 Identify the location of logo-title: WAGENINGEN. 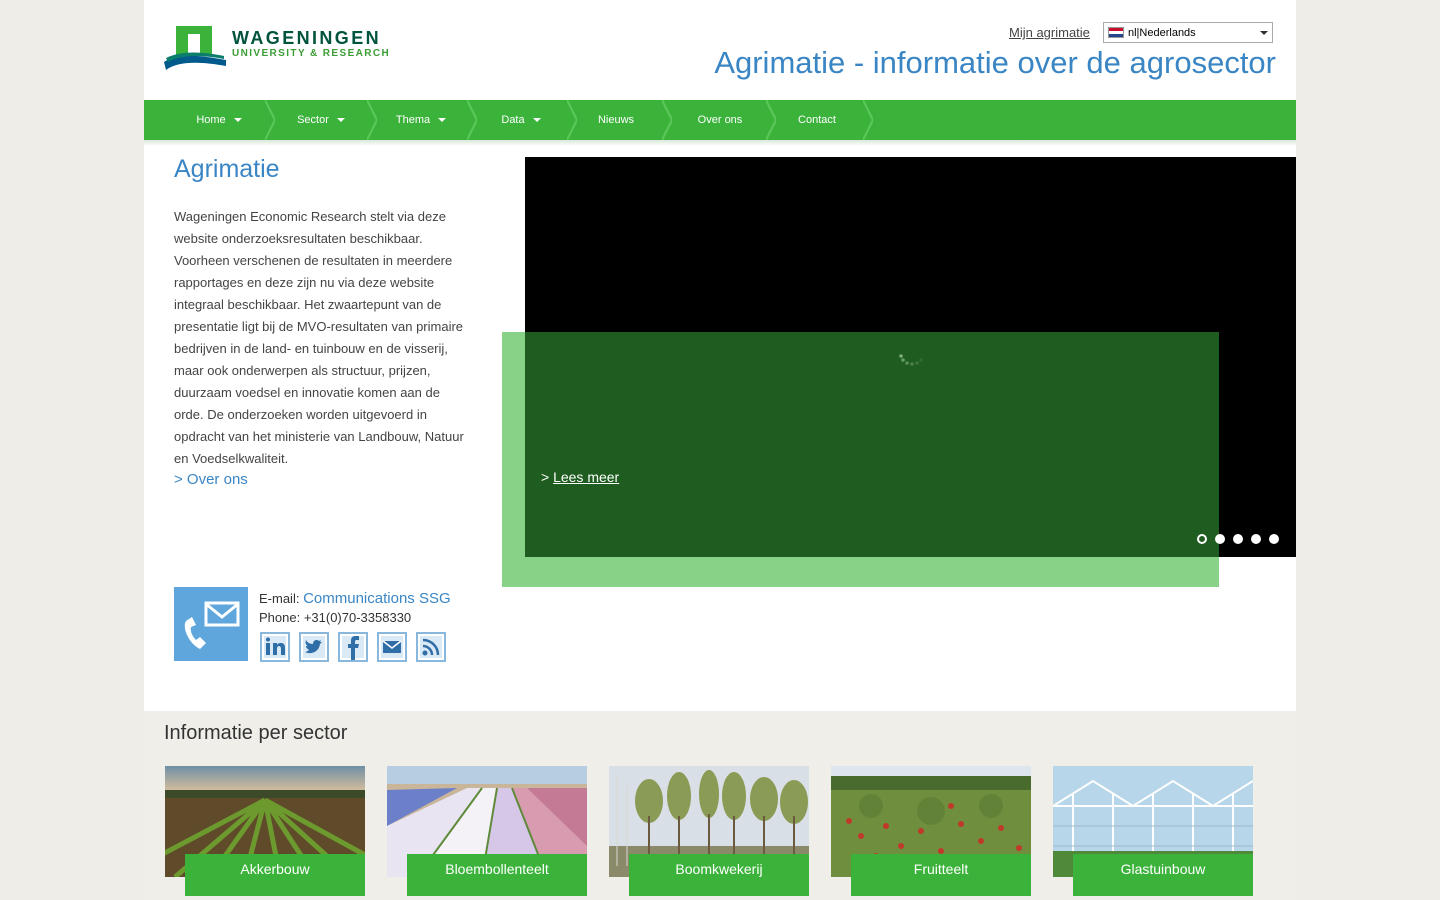
(307, 38).